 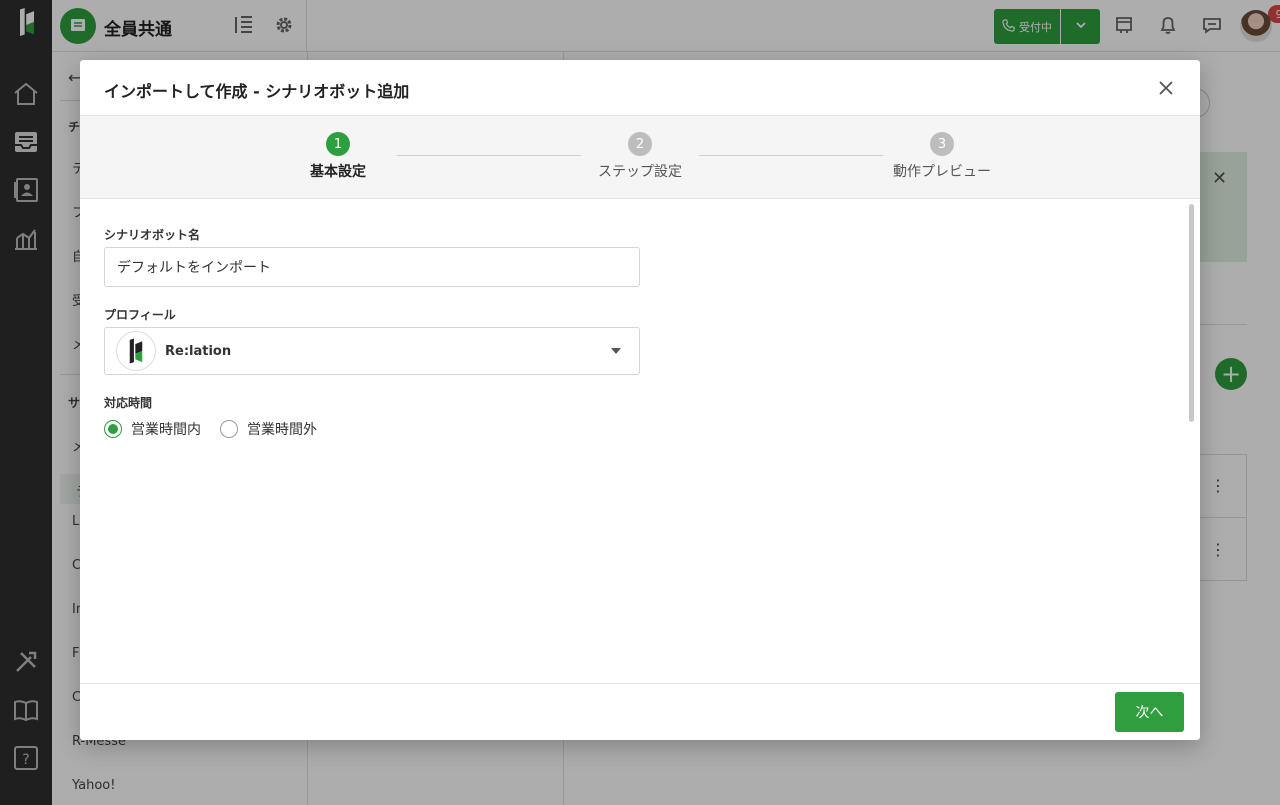 What do you see at coordinates (338, 144) in the screenshot?
I see `step-number: 1` at bounding box center [338, 144].